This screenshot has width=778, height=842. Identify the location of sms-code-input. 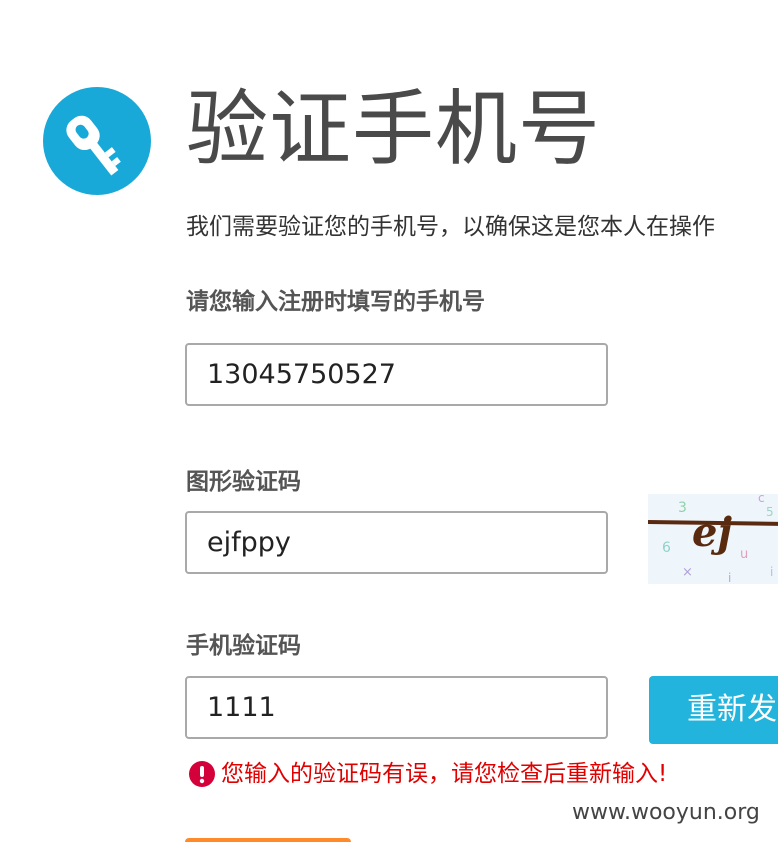
(396, 707).